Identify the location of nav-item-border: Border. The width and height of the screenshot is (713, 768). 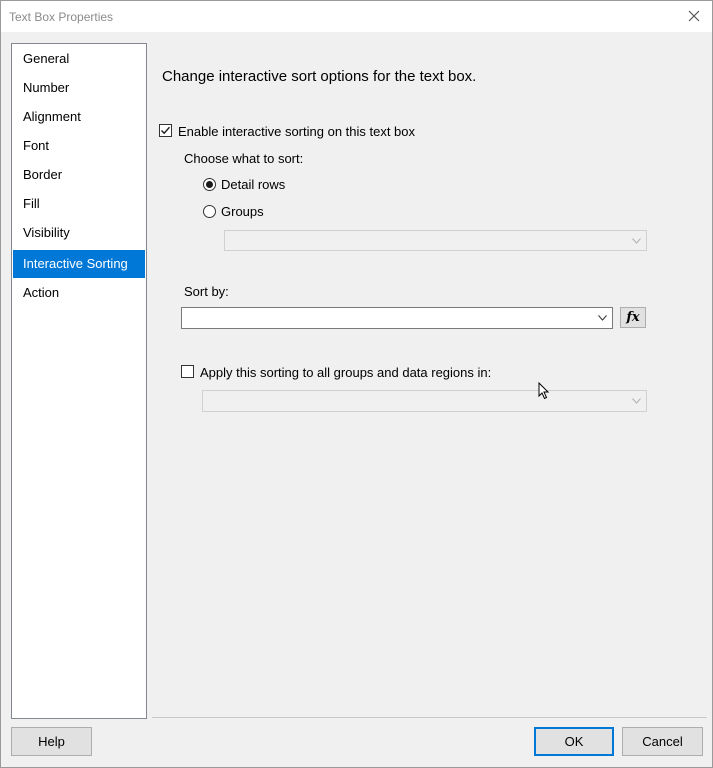
(79, 175).